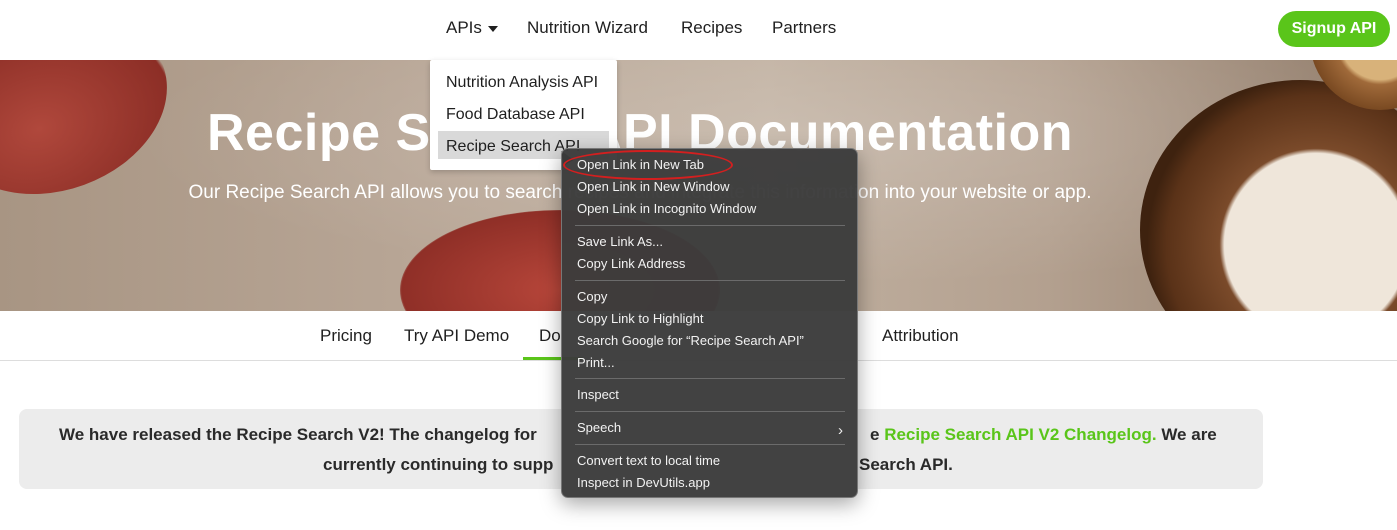  What do you see at coordinates (648, 460) in the screenshot?
I see `ctx-convert-text-local-time: Convert text to local time` at bounding box center [648, 460].